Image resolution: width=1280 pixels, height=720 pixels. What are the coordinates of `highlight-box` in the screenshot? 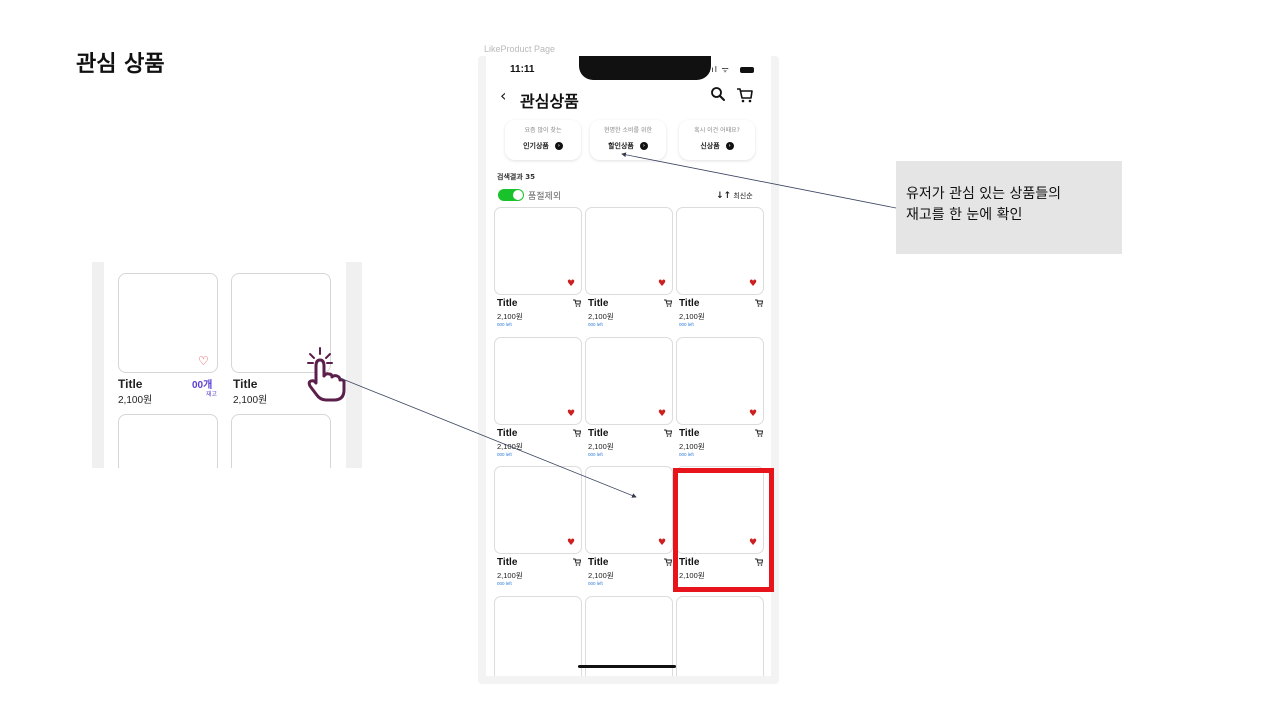 It's located at (723, 530).